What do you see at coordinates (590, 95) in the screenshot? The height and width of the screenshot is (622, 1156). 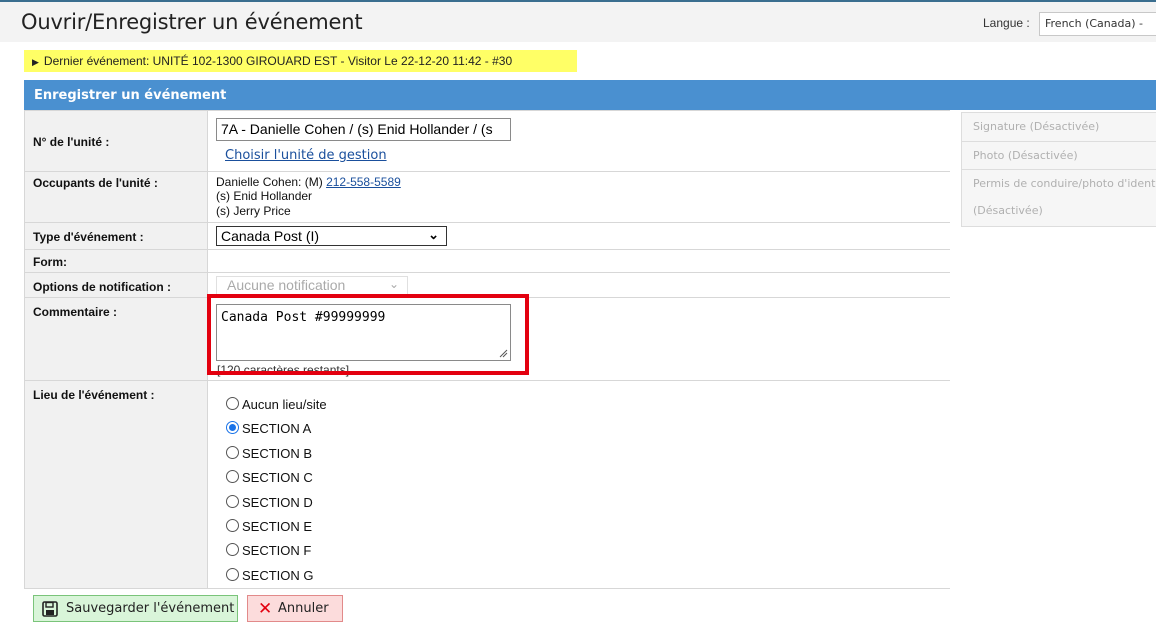 I see `panel-header: Enregistrer un événement` at bounding box center [590, 95].